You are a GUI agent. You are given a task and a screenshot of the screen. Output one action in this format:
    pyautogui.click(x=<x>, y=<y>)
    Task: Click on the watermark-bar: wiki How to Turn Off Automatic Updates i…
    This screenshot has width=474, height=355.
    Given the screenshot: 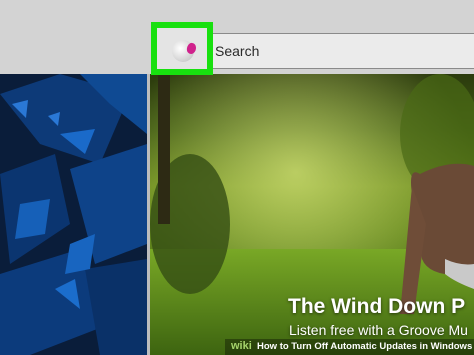 What is the action you would take?
    pyautogui.click(x=349, y=347)
    